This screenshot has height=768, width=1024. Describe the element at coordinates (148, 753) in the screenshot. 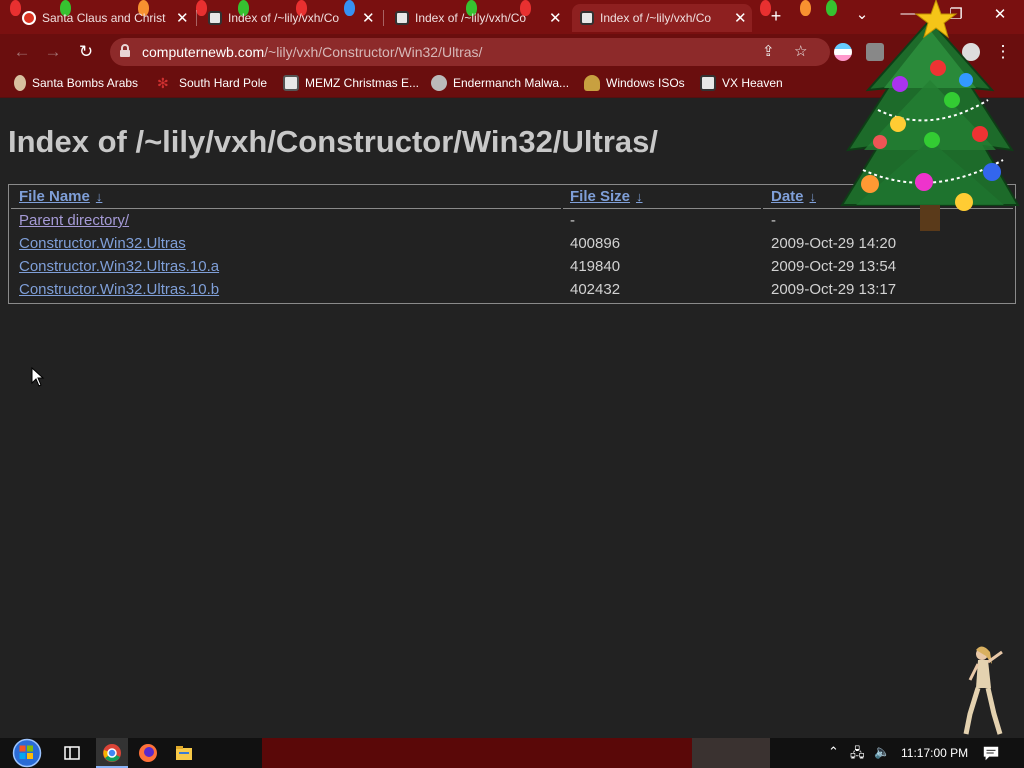

I see `firefox-icon` at that location.